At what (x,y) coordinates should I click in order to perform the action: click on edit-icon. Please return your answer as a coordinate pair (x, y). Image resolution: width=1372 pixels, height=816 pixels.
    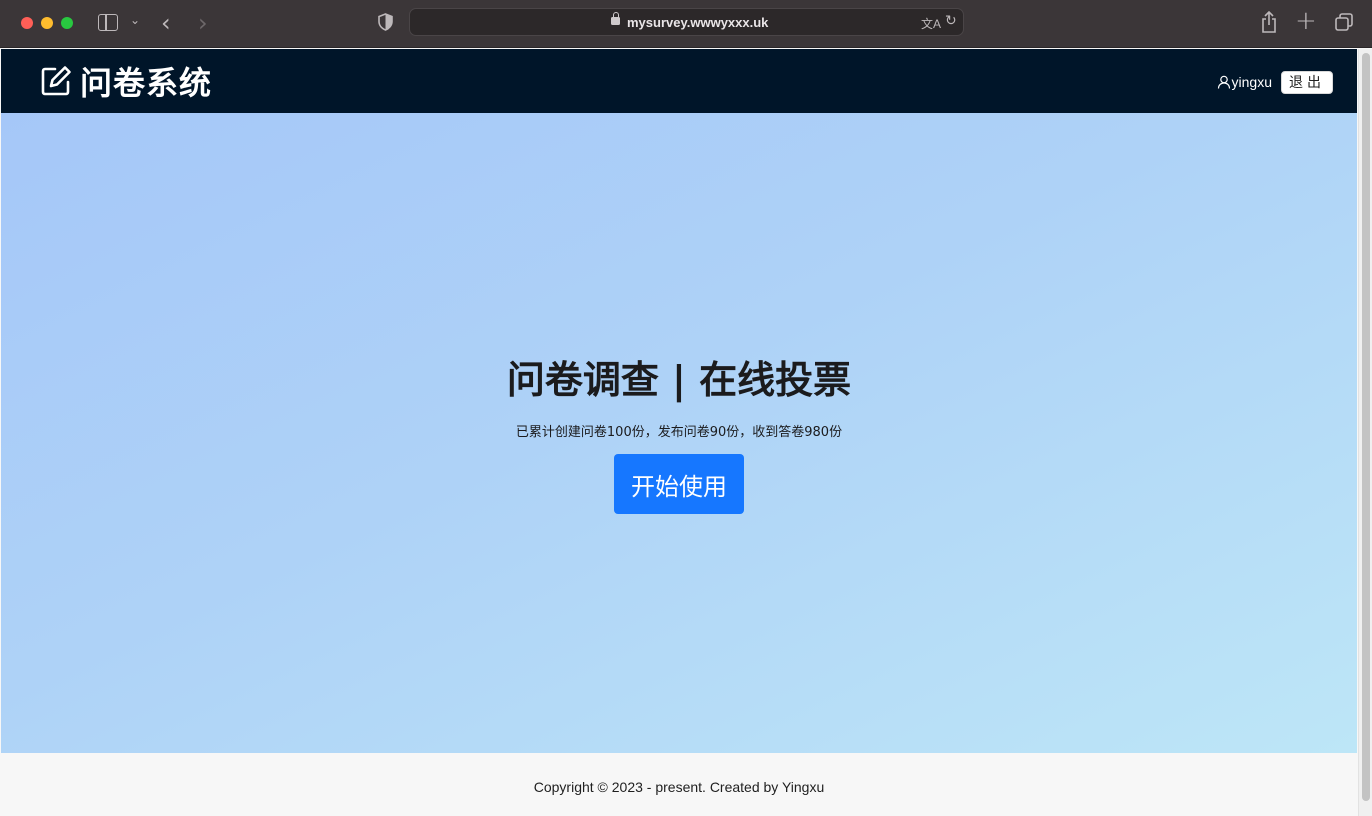
    Looking at the image, I should click on (56, 81).